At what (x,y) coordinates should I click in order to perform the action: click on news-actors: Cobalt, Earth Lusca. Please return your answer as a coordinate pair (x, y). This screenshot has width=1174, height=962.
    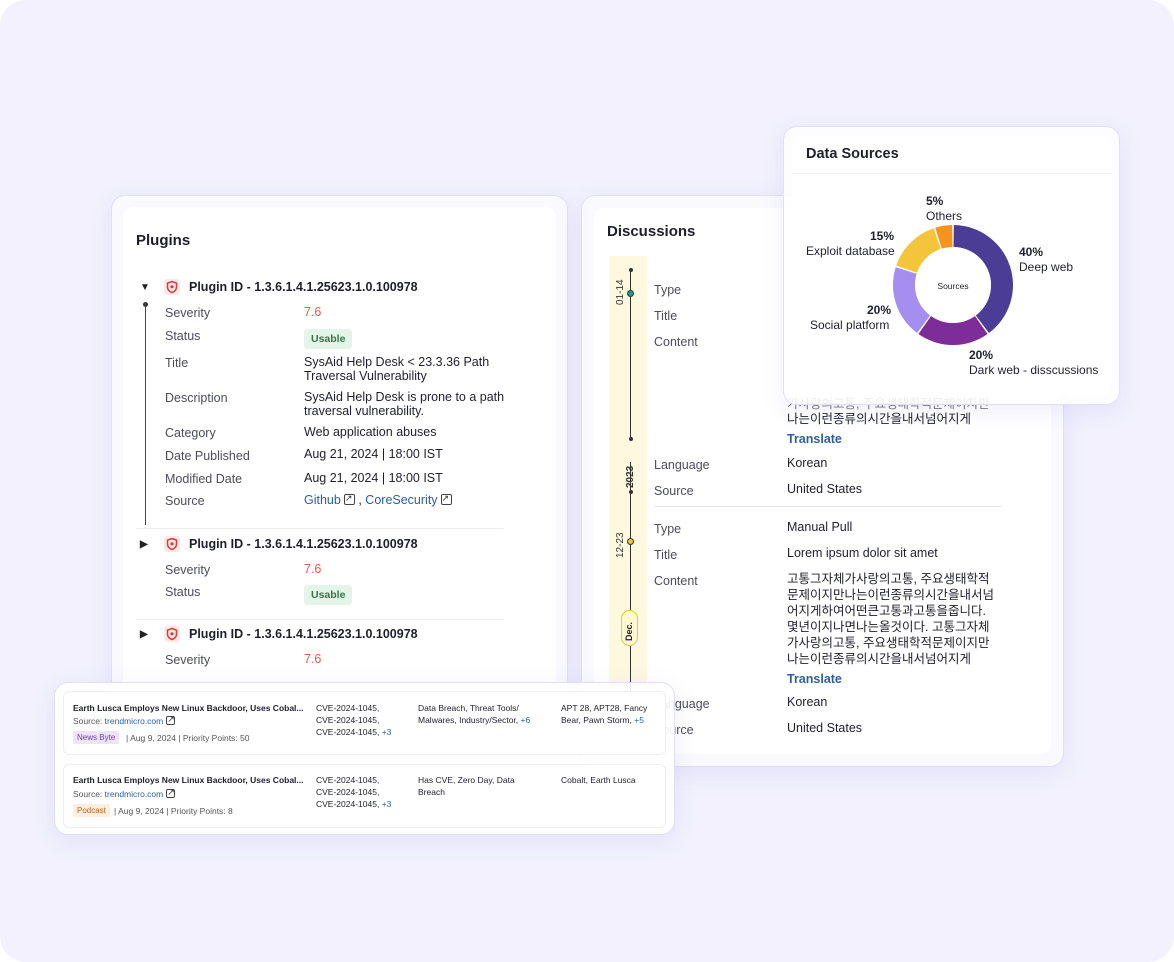
    Looking at the image, I should click on (598, 780).